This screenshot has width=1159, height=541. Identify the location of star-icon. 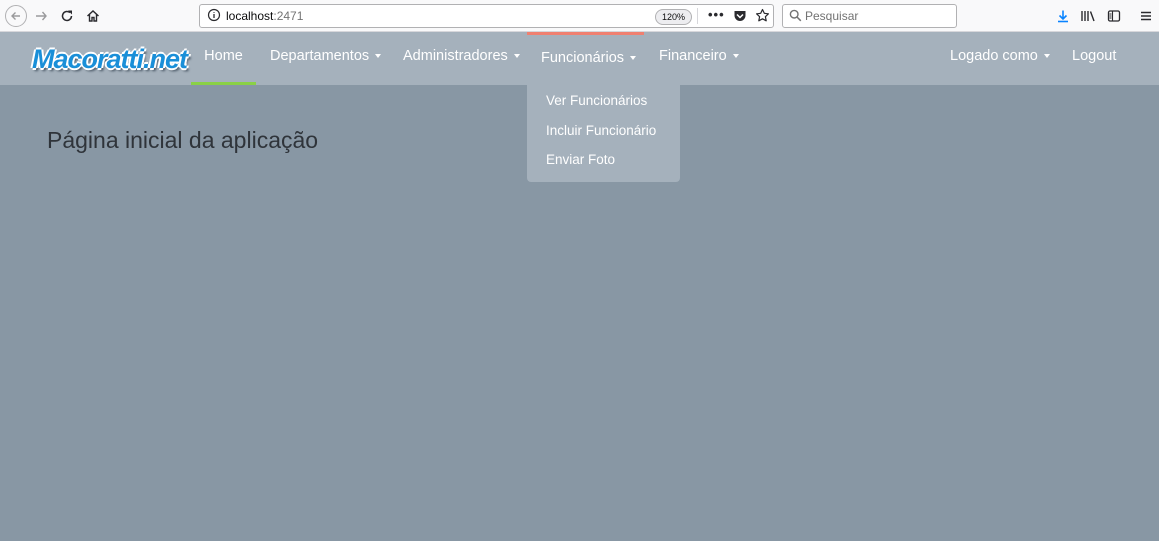
(762, 18).